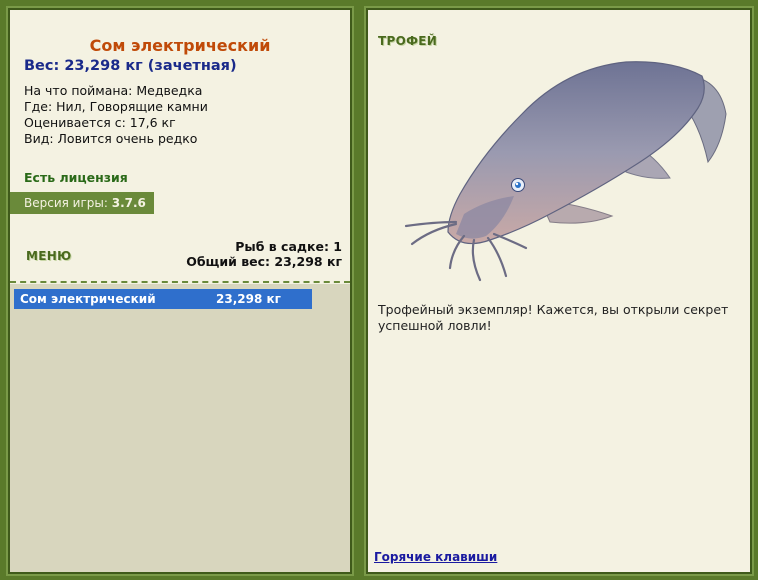 The image size is (758, 580). What do you see at coordinates (66, 203) in the screenshot?
I see `version-label: Версия игры:` at bounding box center [66, 203].